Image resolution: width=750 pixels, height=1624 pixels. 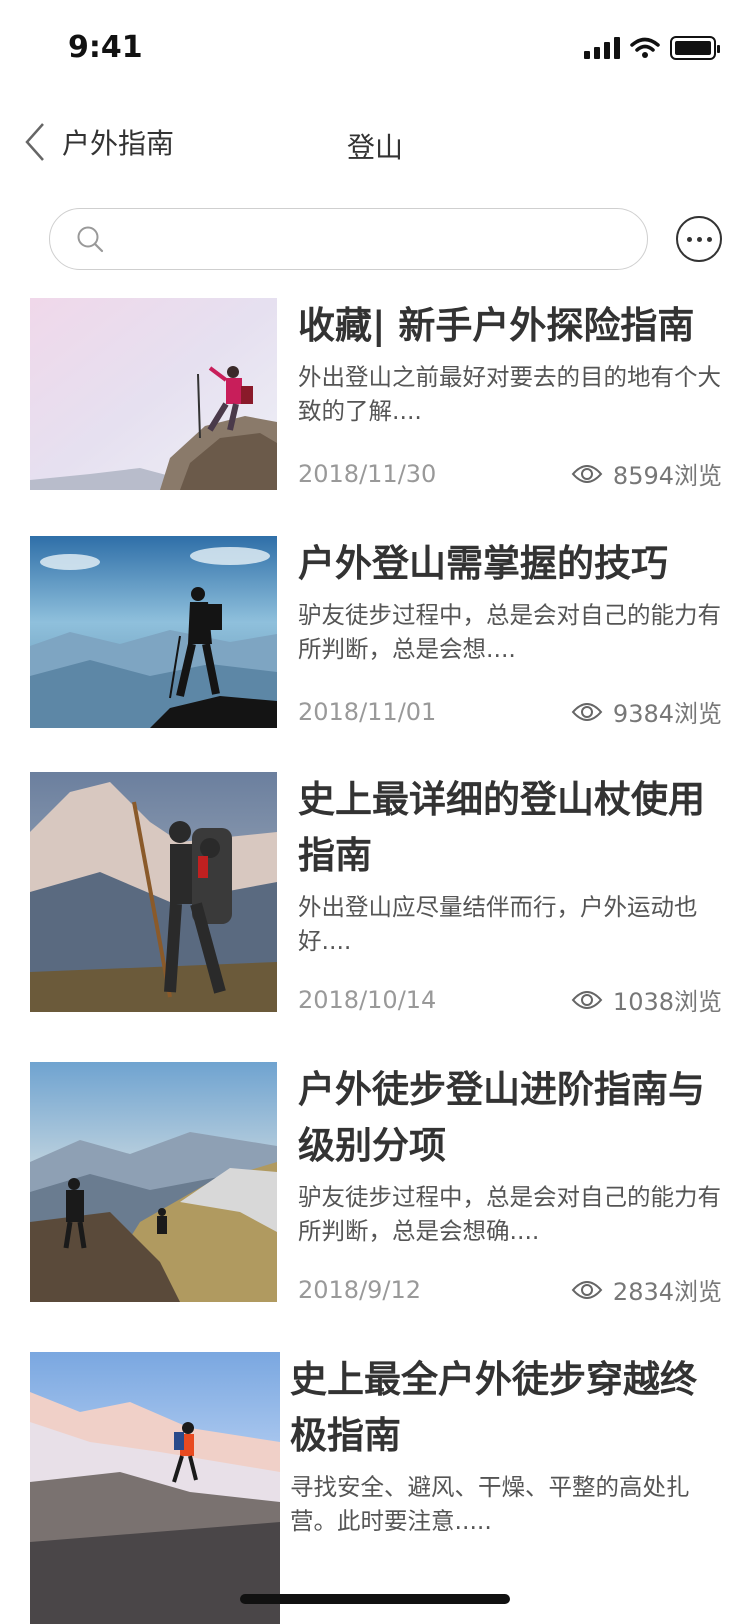 What do you see at coordinates (695, 48) in the screenshot?
I see `battery-icon` at bounding box center [695, 48].